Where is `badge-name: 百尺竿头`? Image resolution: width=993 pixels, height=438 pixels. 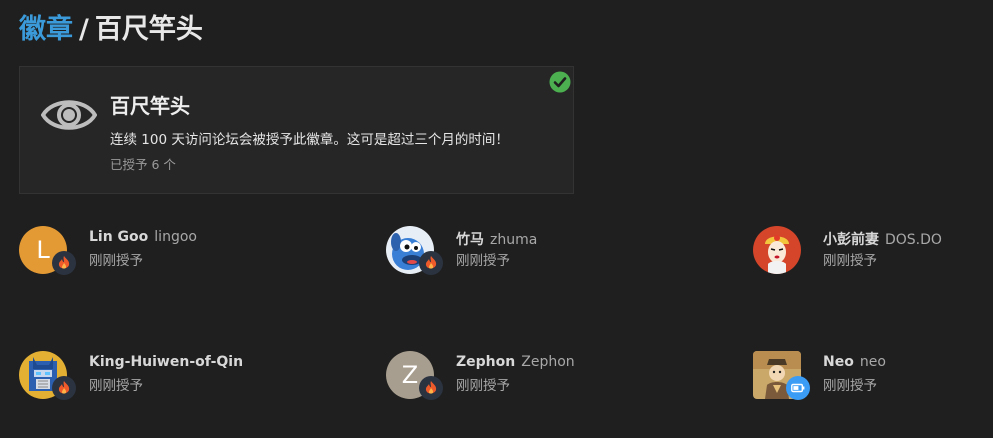
badge-name: 百尺竿头 is located at coordinates (150, 106).